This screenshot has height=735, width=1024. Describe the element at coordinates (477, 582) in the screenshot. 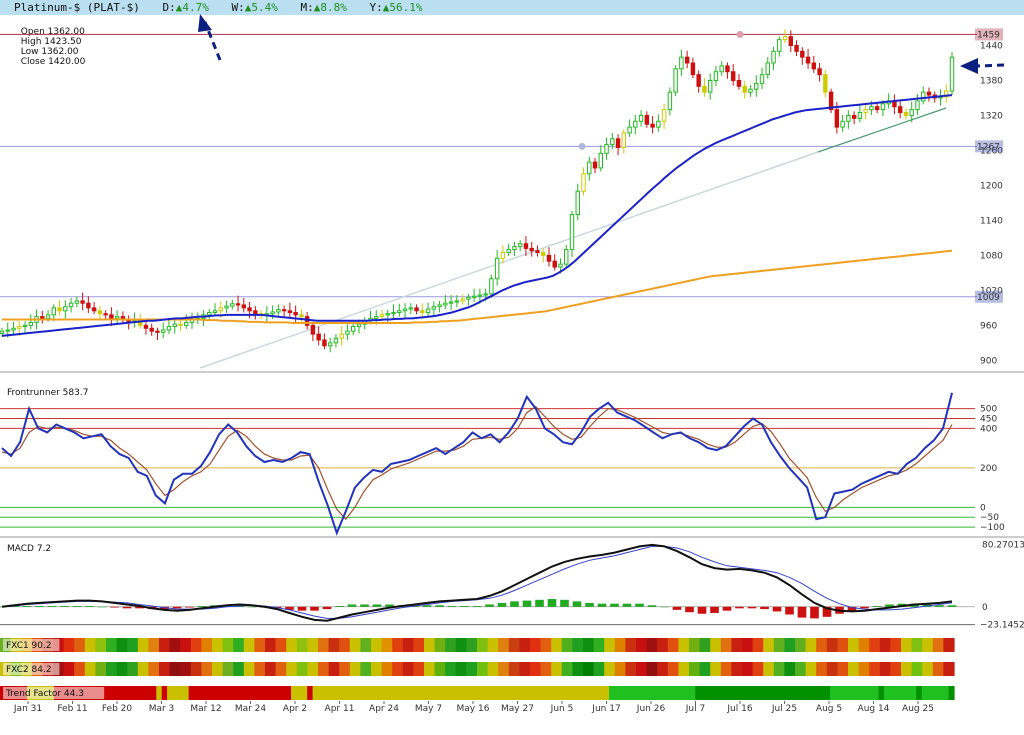

I see `macd-line` at that location.